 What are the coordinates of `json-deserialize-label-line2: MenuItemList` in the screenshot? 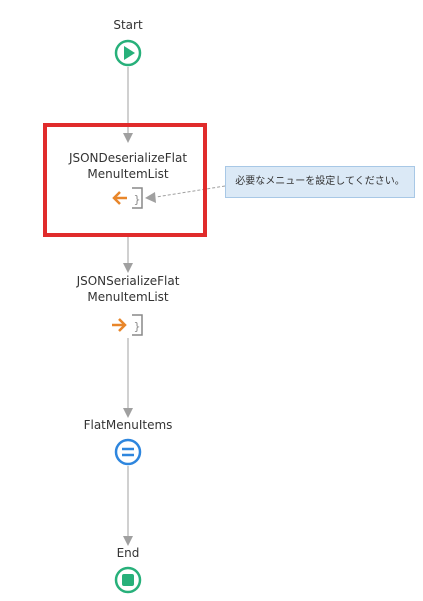 It's located at (128, 174).